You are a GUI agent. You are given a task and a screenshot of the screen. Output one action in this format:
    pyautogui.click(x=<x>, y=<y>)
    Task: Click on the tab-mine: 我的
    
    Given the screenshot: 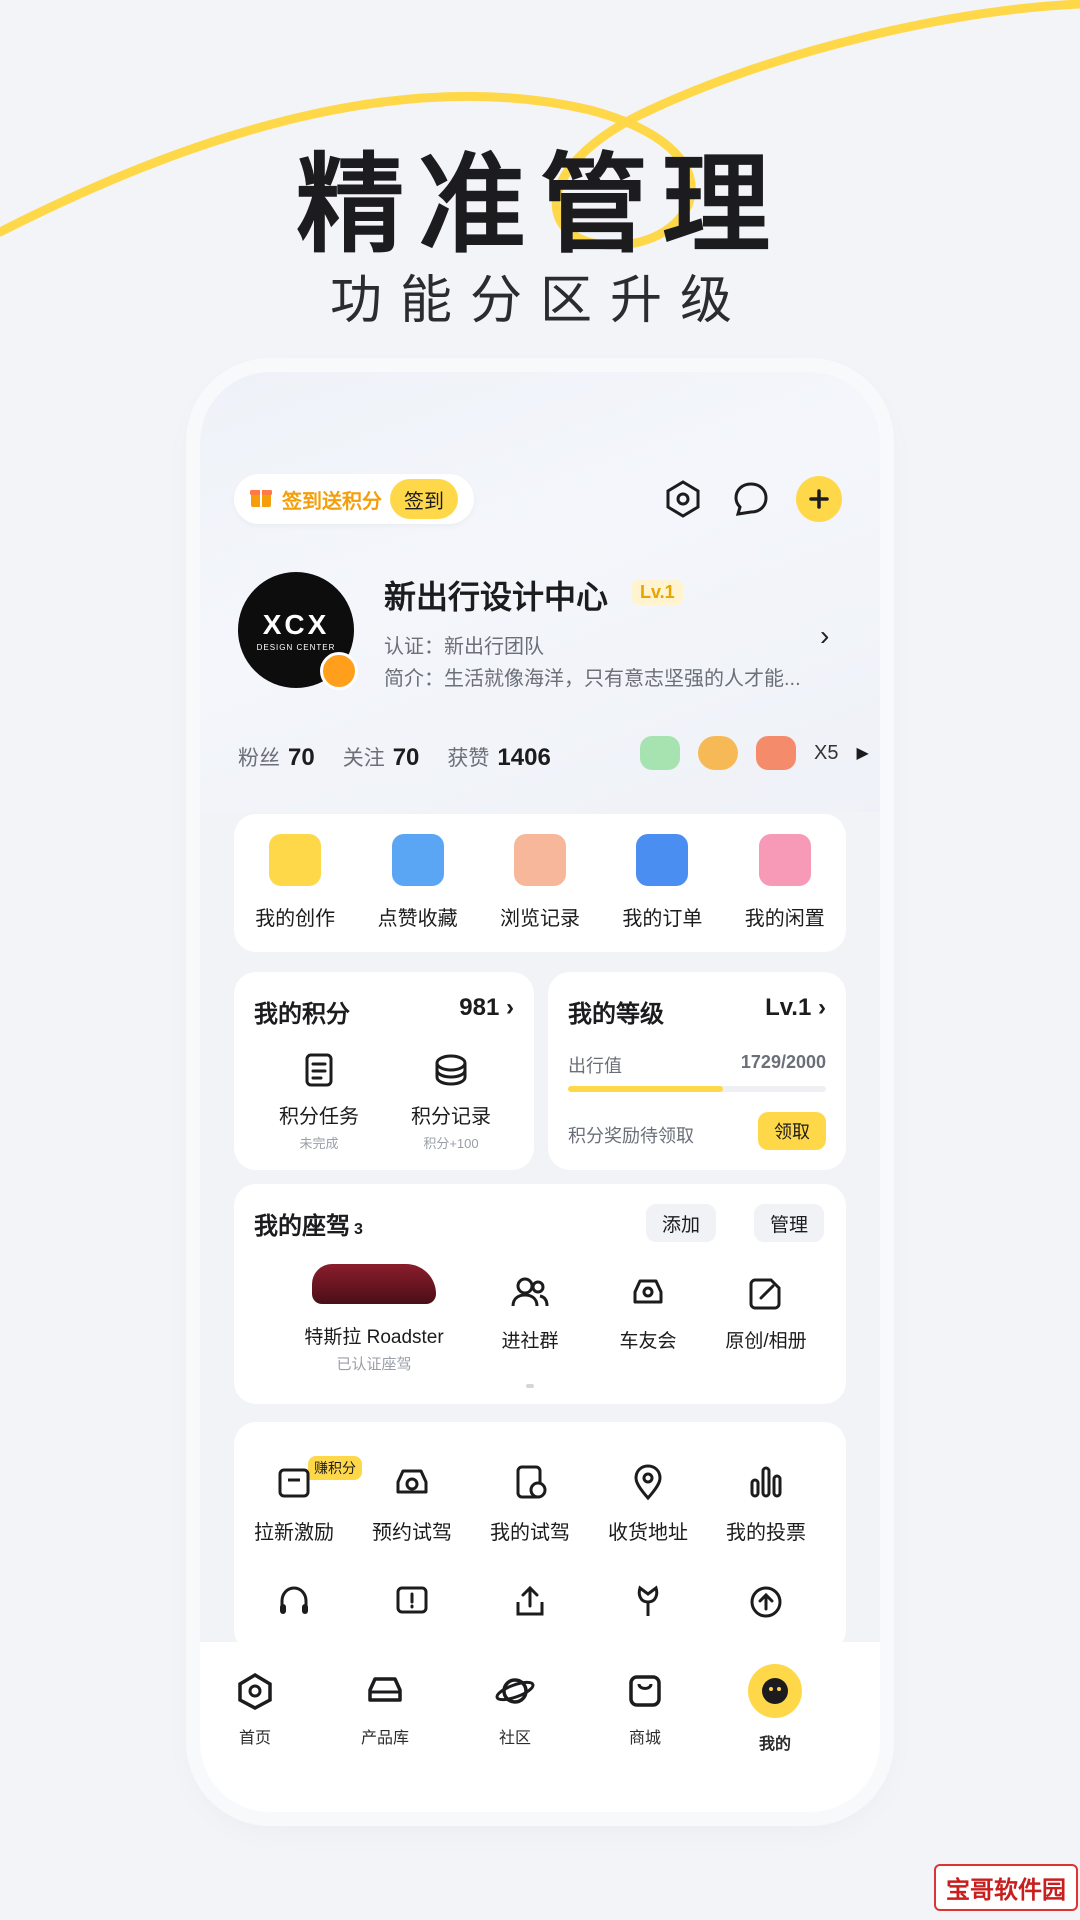 What is the action you would take?
    pyautogui.click(x=775, y=1709)
    